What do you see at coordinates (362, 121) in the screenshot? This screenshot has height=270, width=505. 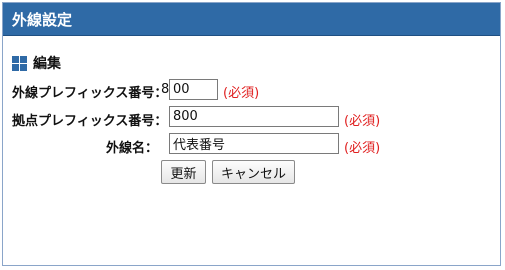 I see `site-prefix-required: (必須)` at bounding box center [362, 121].